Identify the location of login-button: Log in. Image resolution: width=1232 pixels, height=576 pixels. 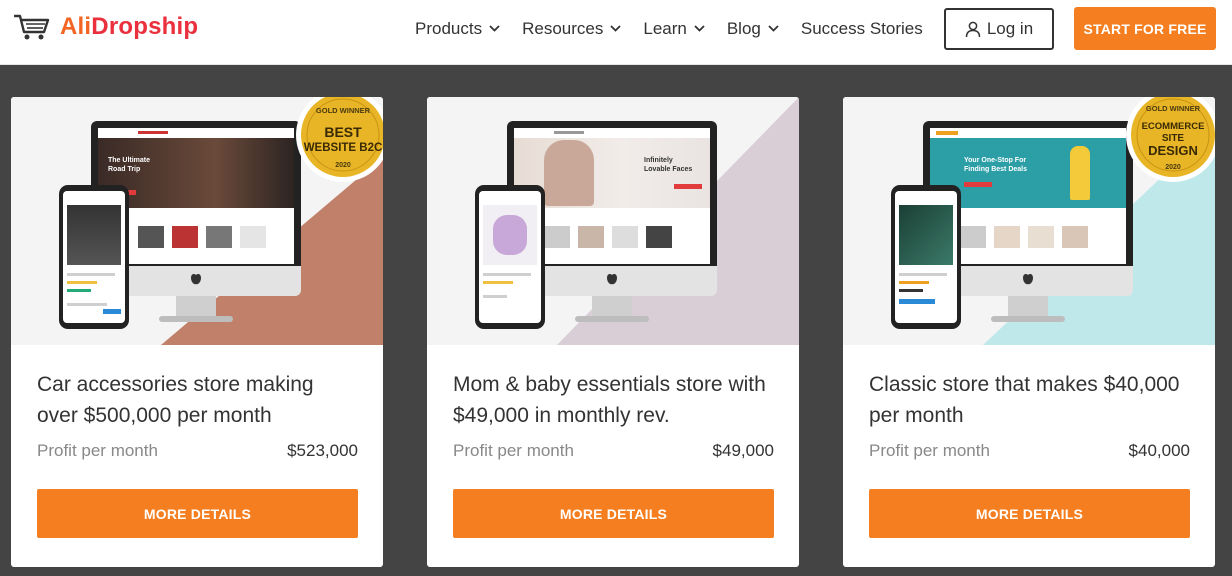
(999, 29).